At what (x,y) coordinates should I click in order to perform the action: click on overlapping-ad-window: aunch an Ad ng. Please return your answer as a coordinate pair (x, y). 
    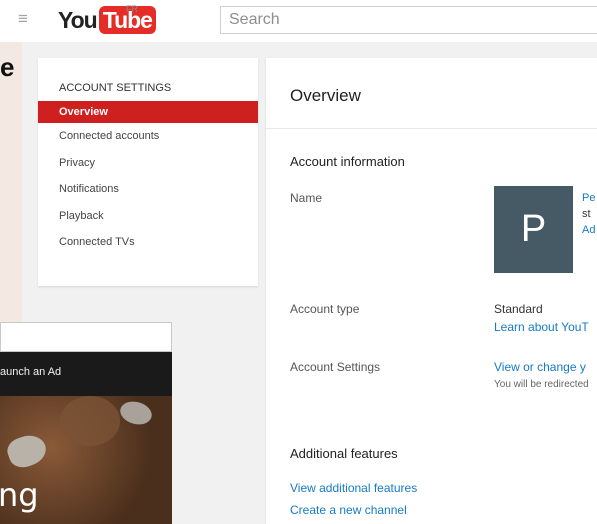
    Looking at the image, I should click on (86, 423).